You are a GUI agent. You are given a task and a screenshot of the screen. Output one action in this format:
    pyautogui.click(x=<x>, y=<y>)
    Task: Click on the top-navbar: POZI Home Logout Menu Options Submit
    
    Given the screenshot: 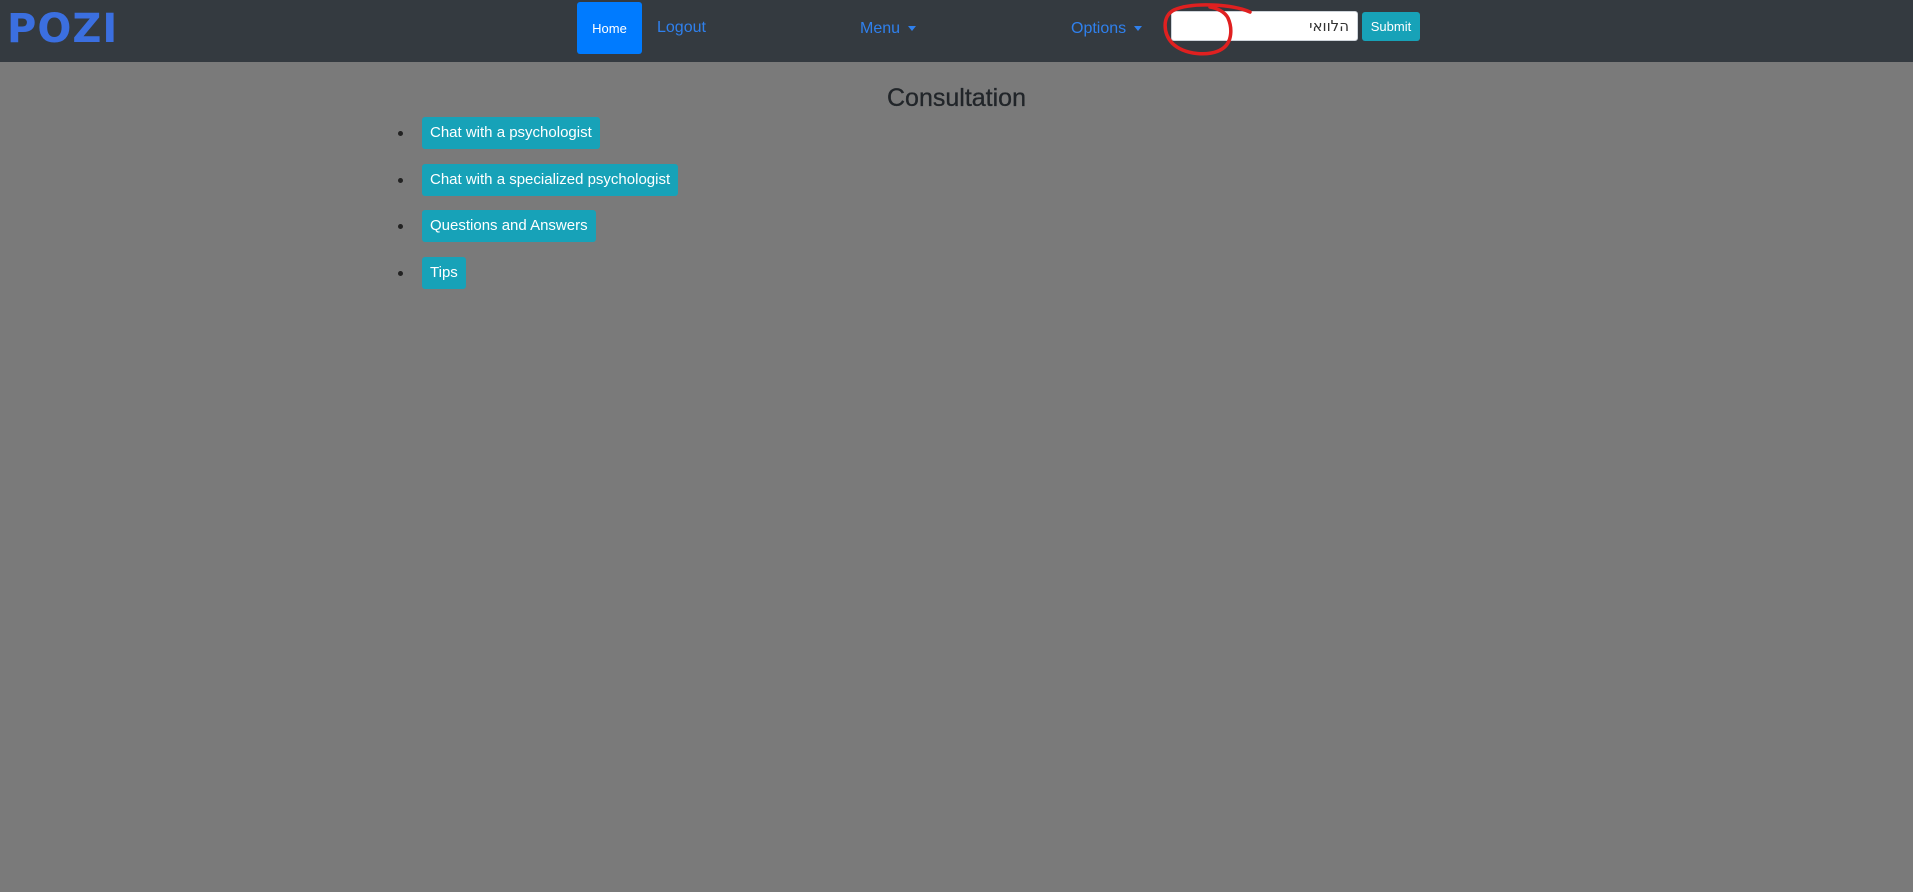 What is the action you would take?
    pyautogui.click(x=956, y=31)
    